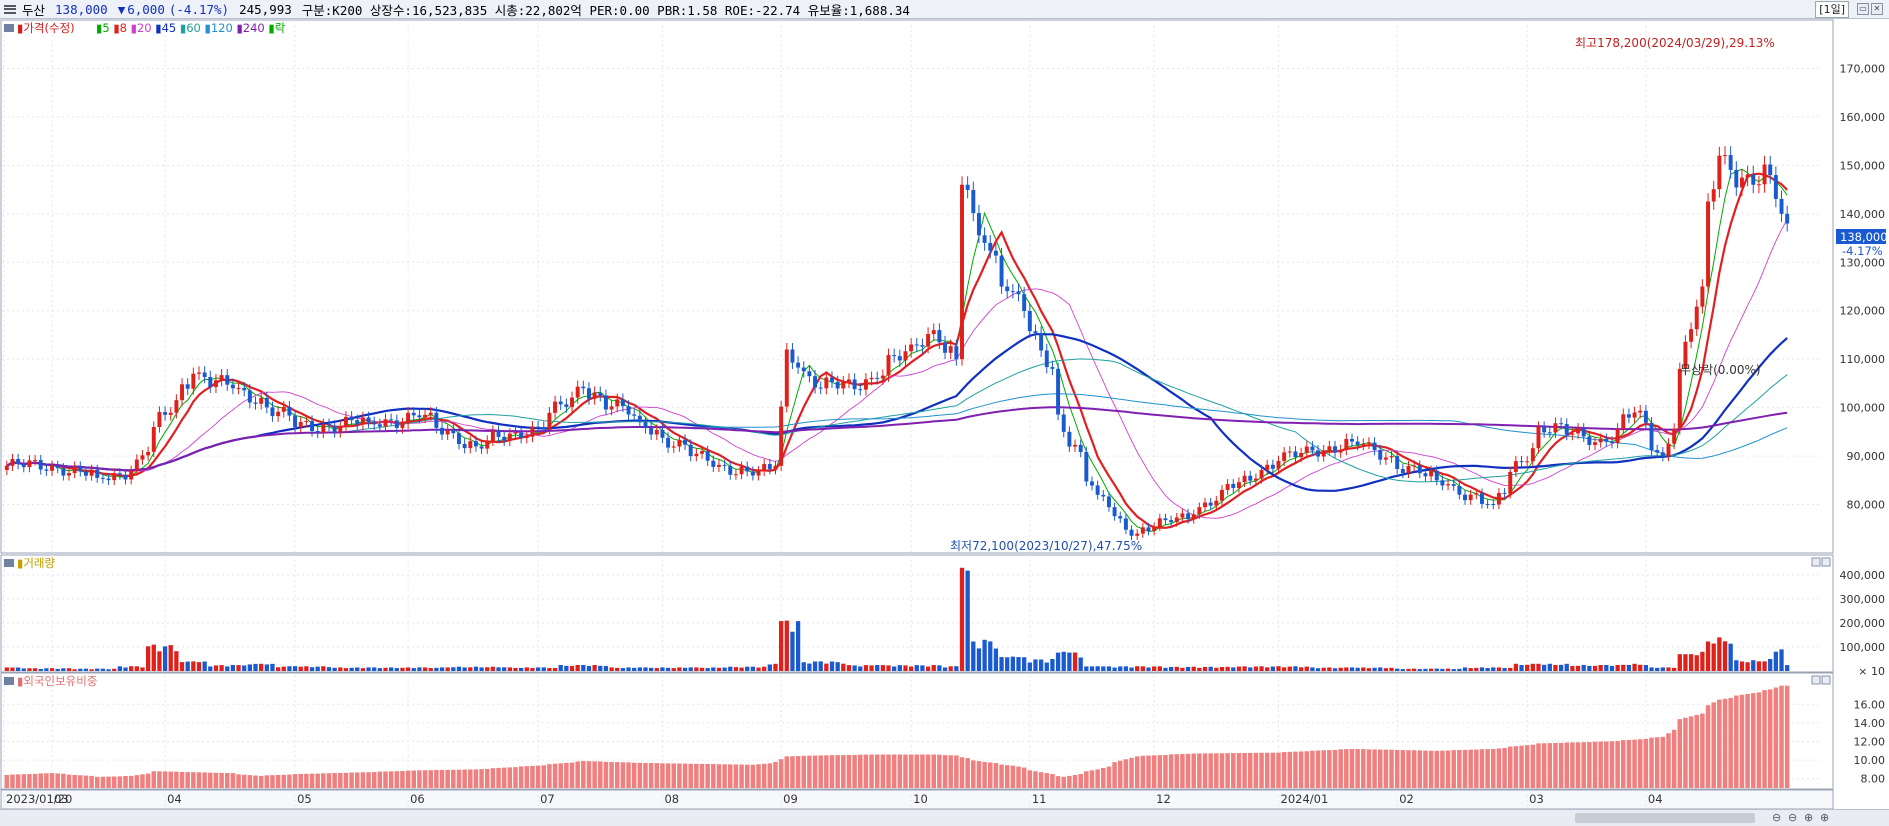  What do you see at coordinates (48, 28) in the screenshot?
I see `legend-price-label: 가격(수정)` at bounding box center [48, 28].